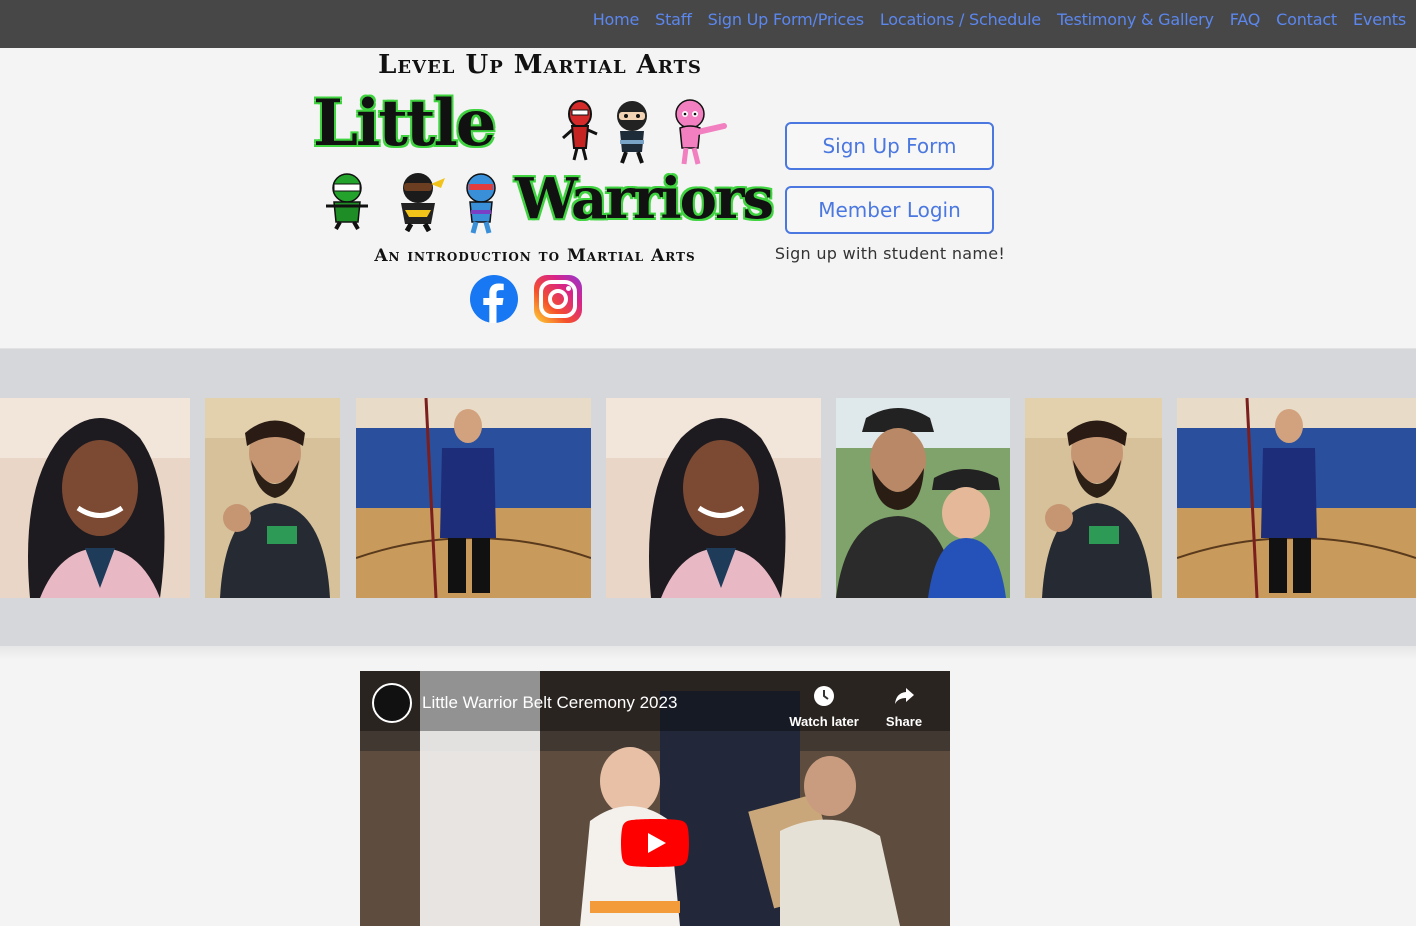 The image size is (1416, 926). What do you see at coordinates (673, 20) in the screenshot?
I see `nav-item-staff: Staff` at bounding box center [673, 20].